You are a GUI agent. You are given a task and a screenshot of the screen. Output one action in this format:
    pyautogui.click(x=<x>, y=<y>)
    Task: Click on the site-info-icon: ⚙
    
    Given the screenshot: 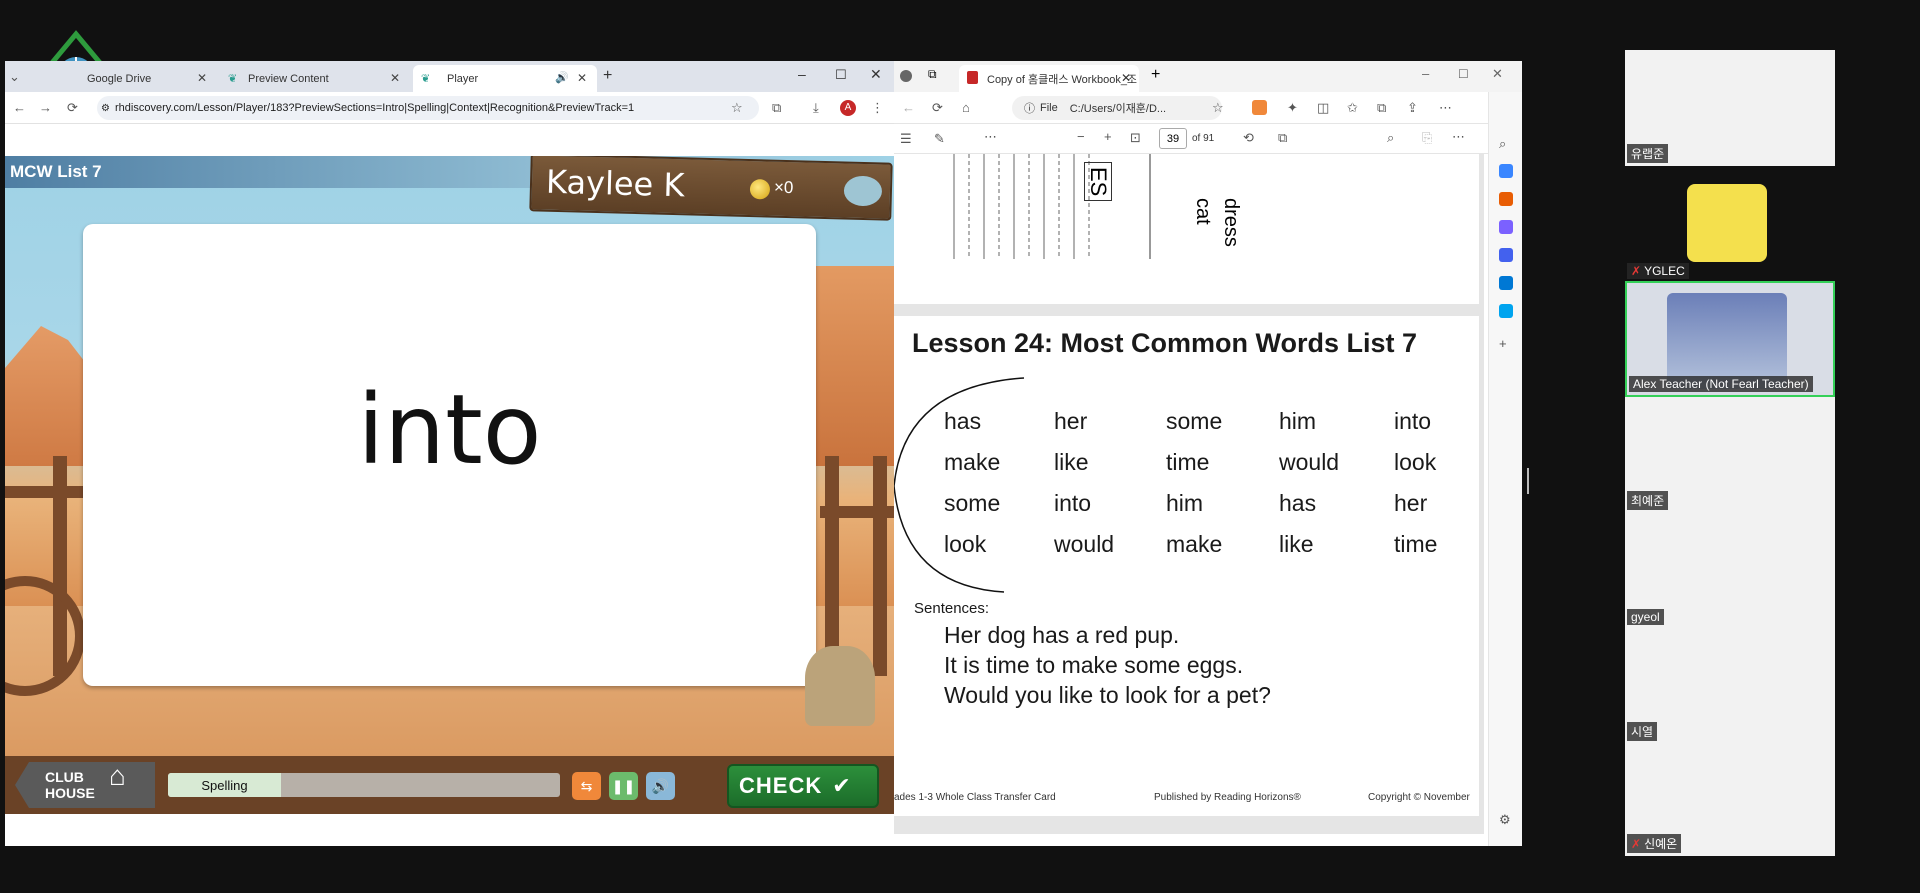 What is the action you would take?
    pyautogui.click(x=105, y=108)
    